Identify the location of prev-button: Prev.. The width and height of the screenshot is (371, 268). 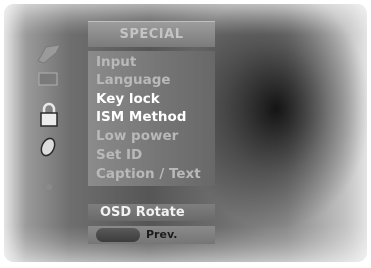
(151, 235).